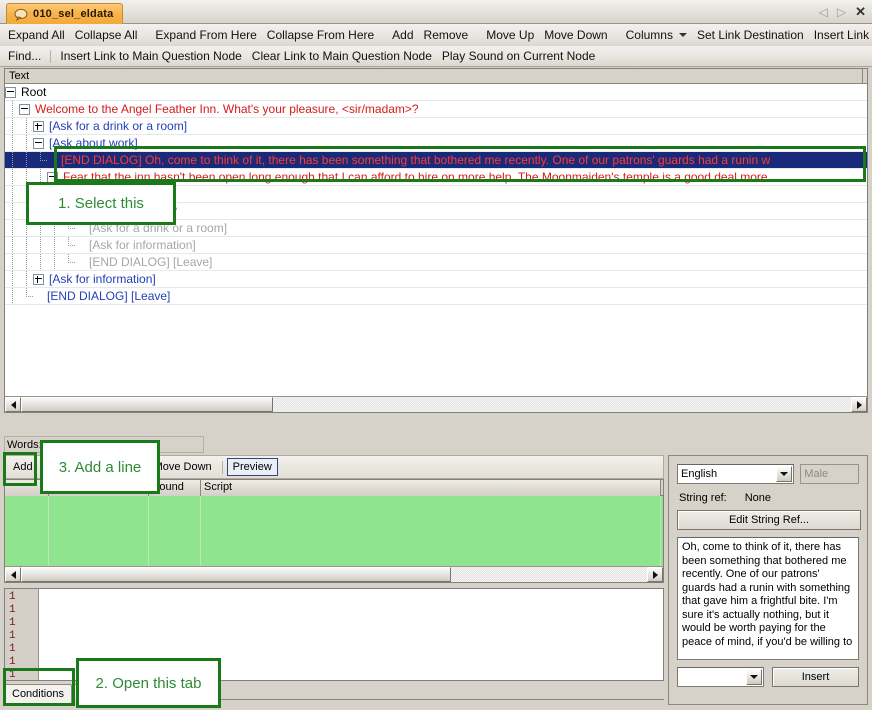 The height and width of the screenshot is (710, 872). I want to click on annotation-step-3: 3. Add a line, so click(100, 467).